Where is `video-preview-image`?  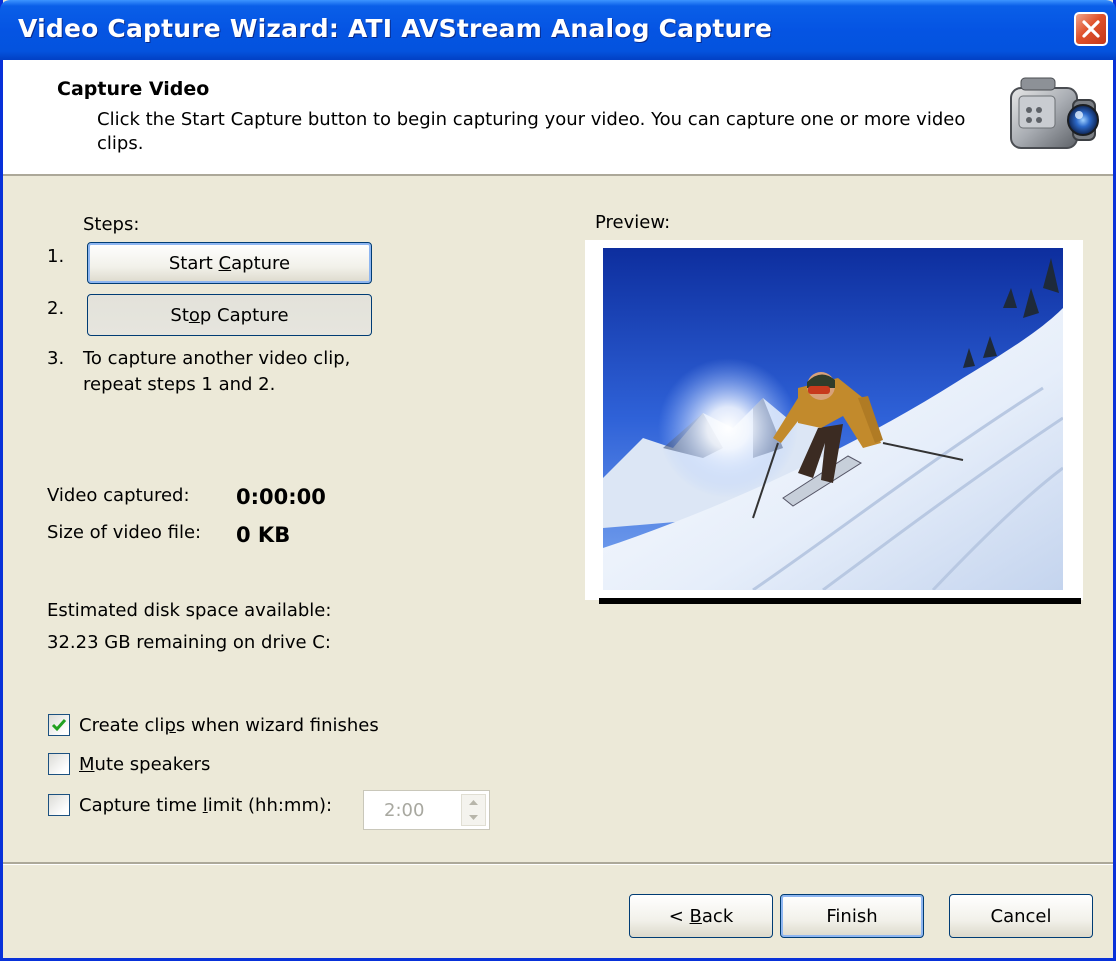
video-preview-image is located at coordinates (833, 419).